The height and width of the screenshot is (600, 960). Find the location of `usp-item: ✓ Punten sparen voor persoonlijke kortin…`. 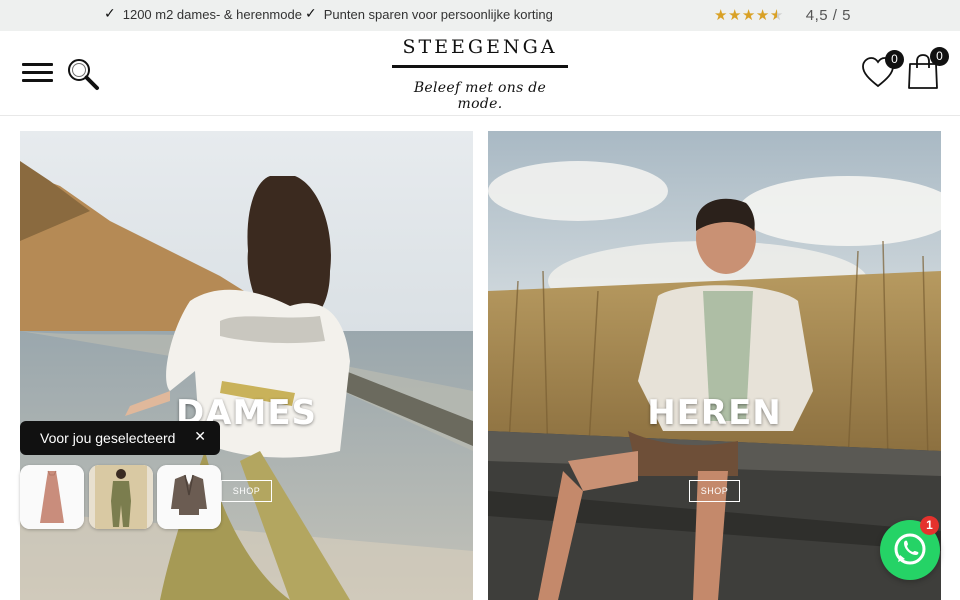

usp-item: ✓ Punten sparen voor persoonlijke kortin… is located at coordinates (429, 14).